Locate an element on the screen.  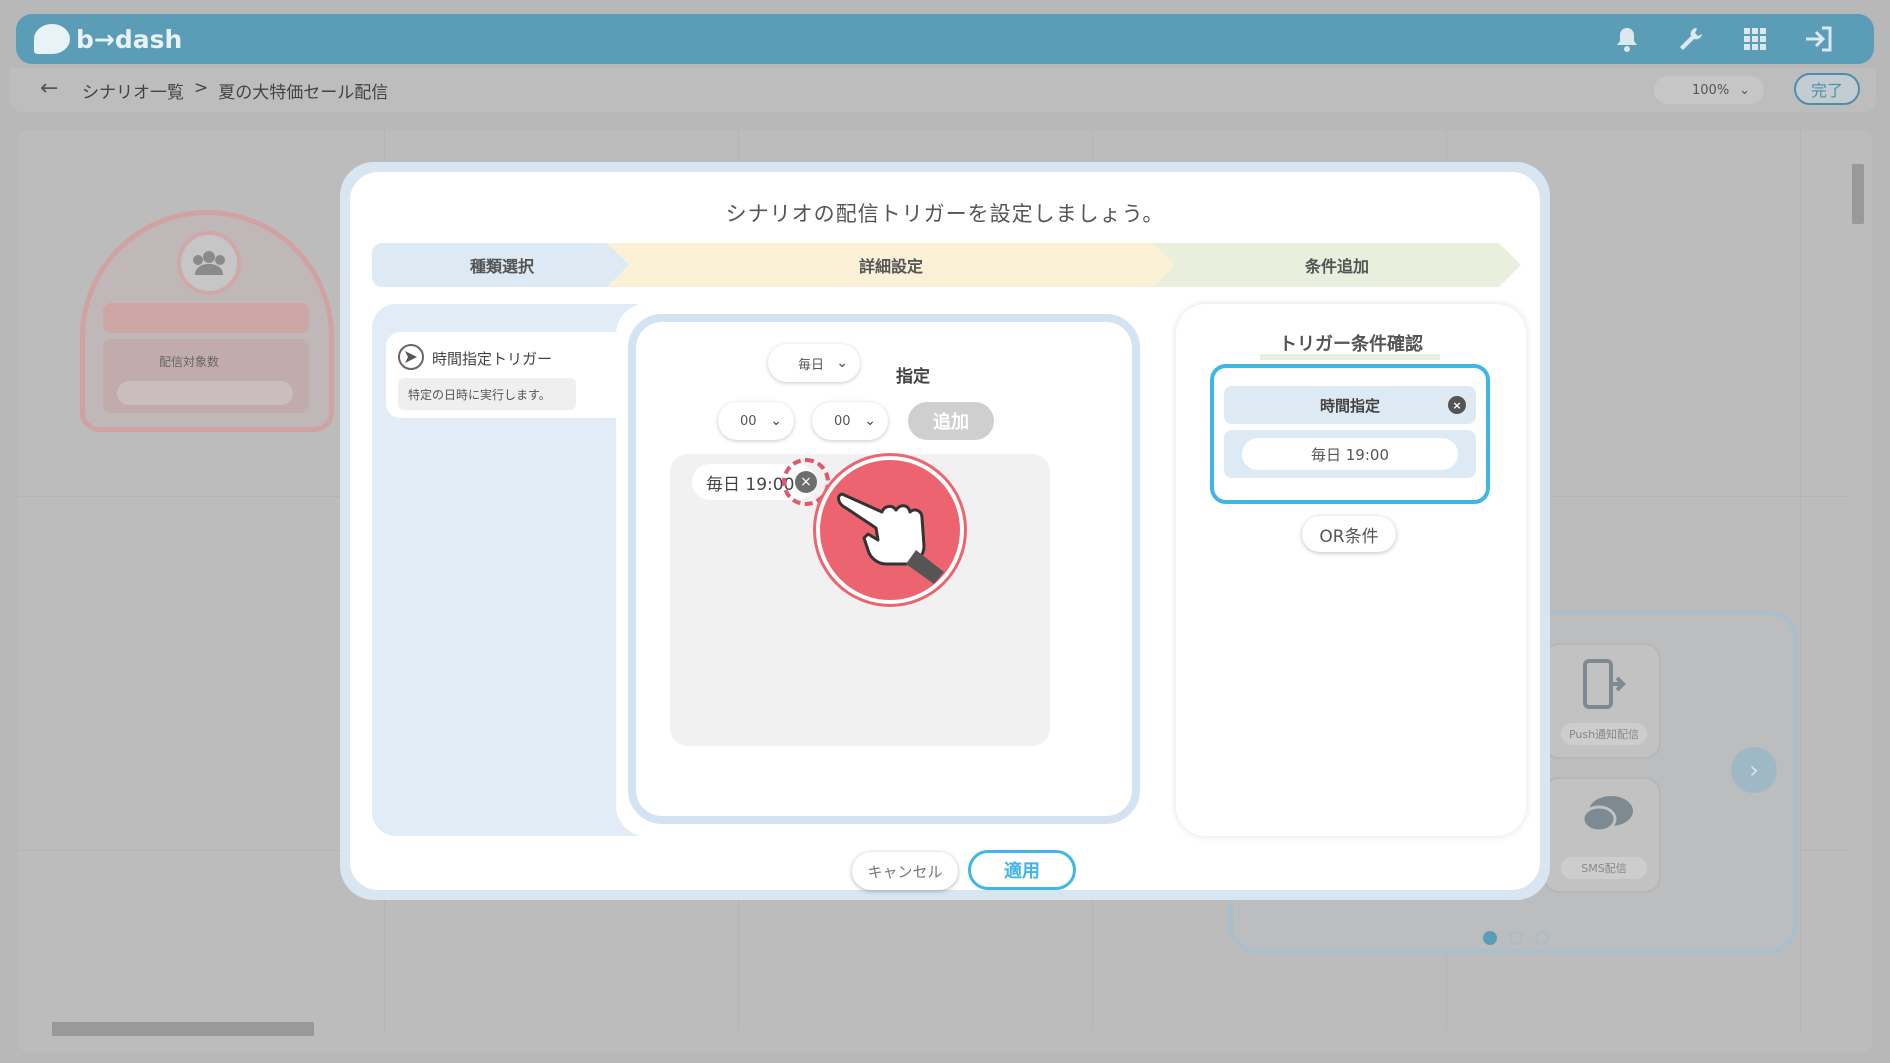
breadcrumb-current: 夏の大特価セール配信 is located at coordinates (303, 93).